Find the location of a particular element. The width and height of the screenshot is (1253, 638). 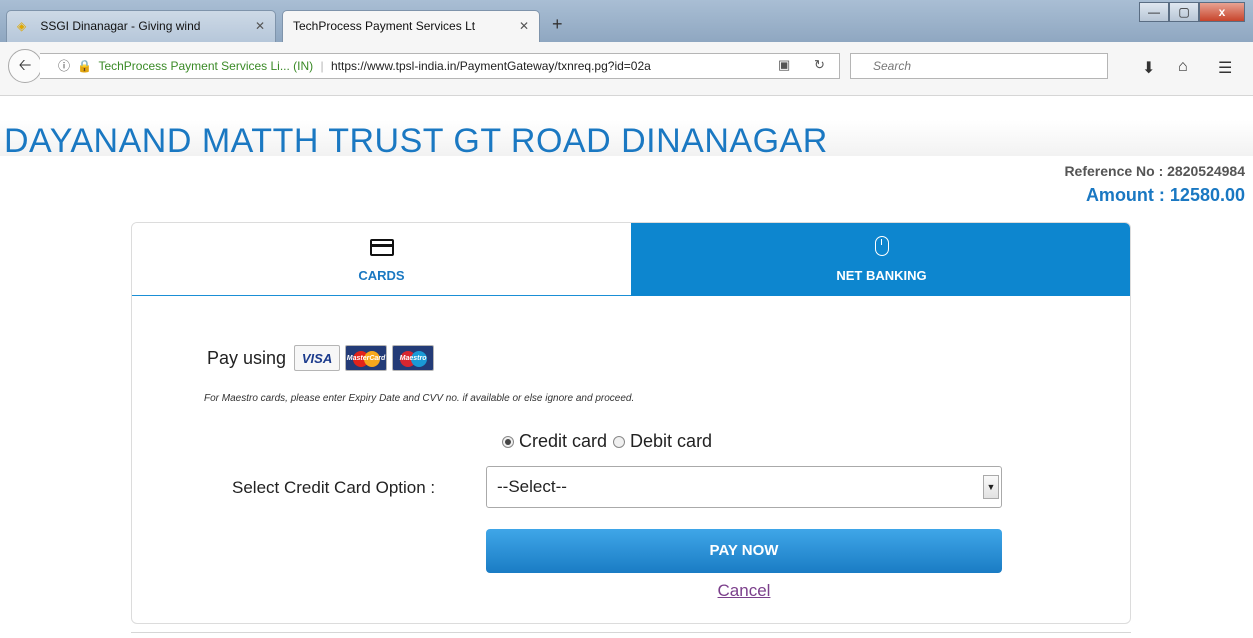

credit-card-radio is located at coordinates (508, 441).